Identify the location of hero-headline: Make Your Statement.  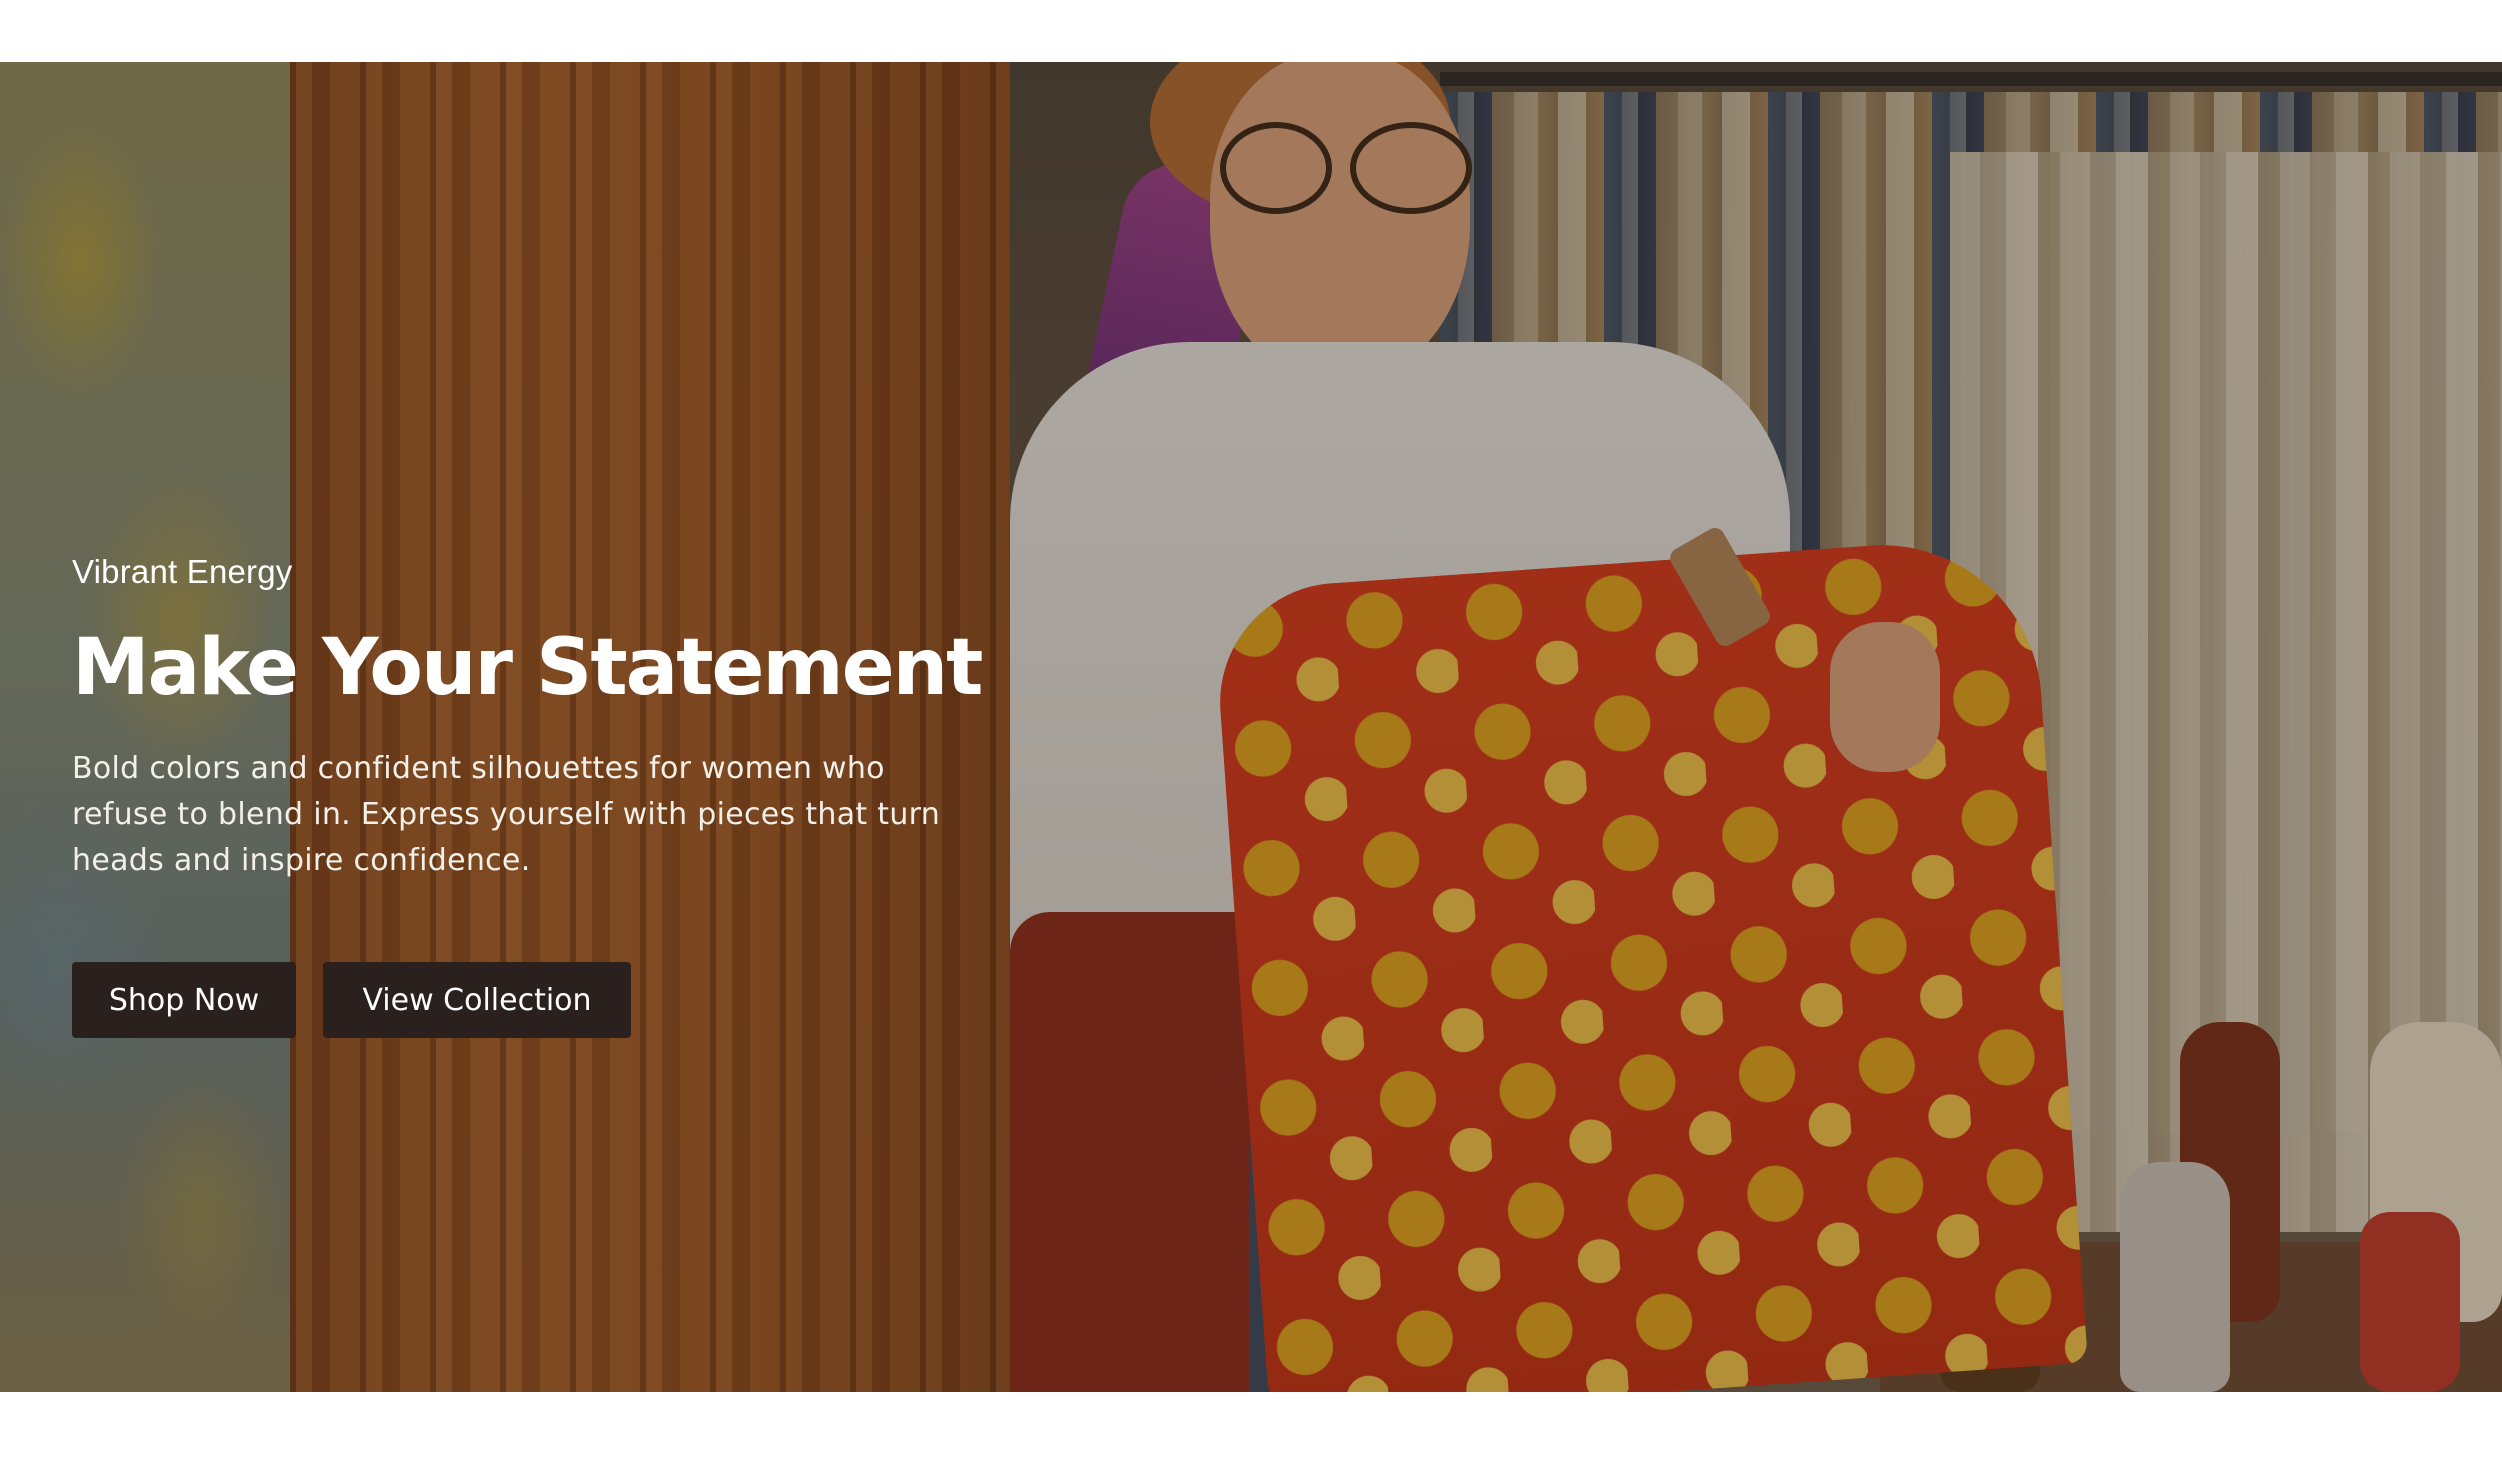
(527, 668).